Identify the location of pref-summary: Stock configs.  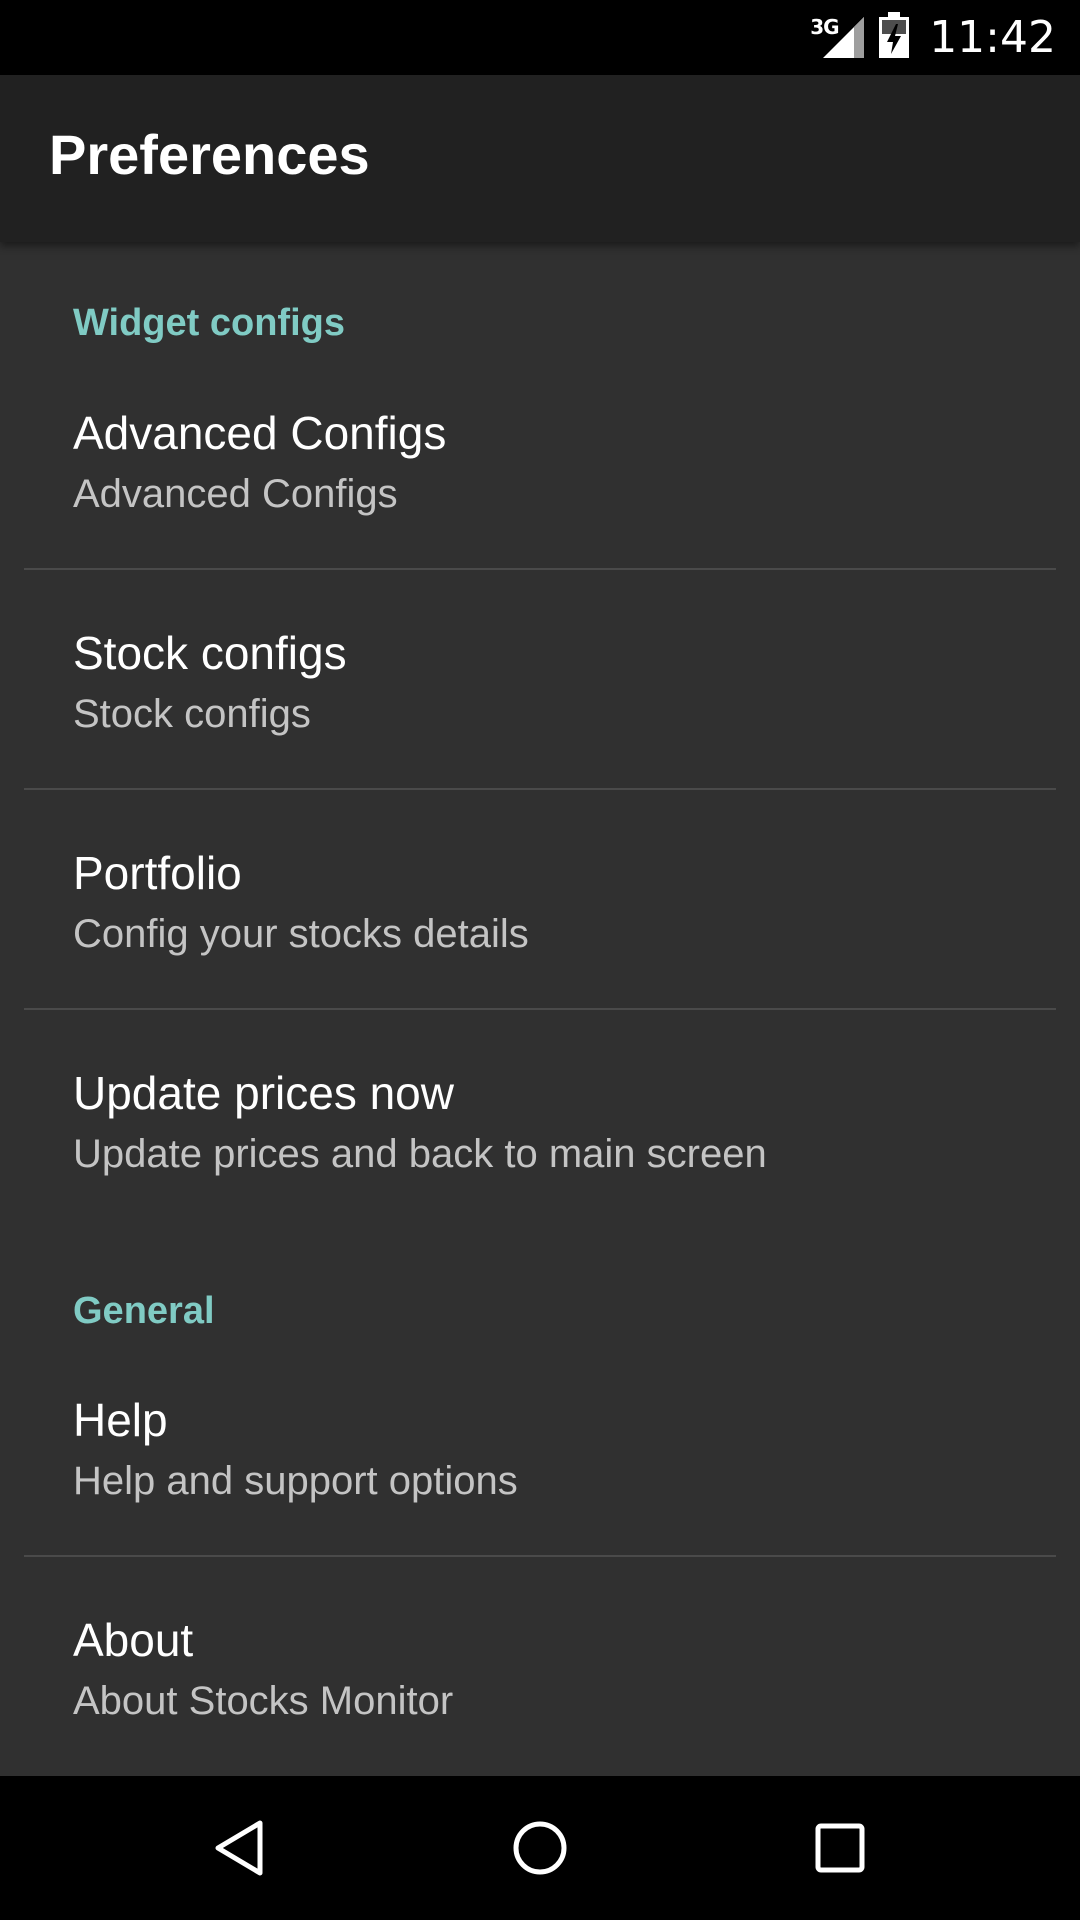
(192, 714).